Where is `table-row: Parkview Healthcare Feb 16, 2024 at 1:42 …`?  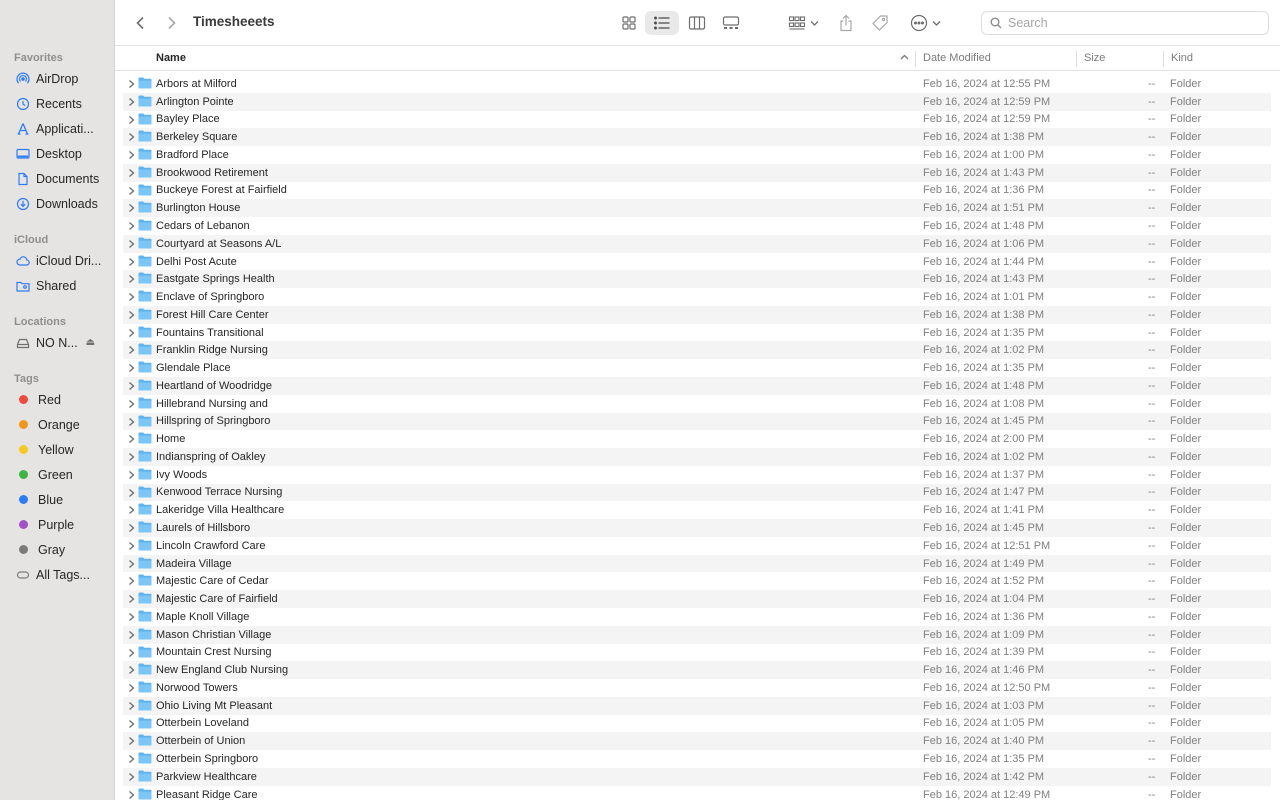 table-row: Parkview Healthcare Feb 16, 2024 at 1:42 … is located at coordinates (697, 776).